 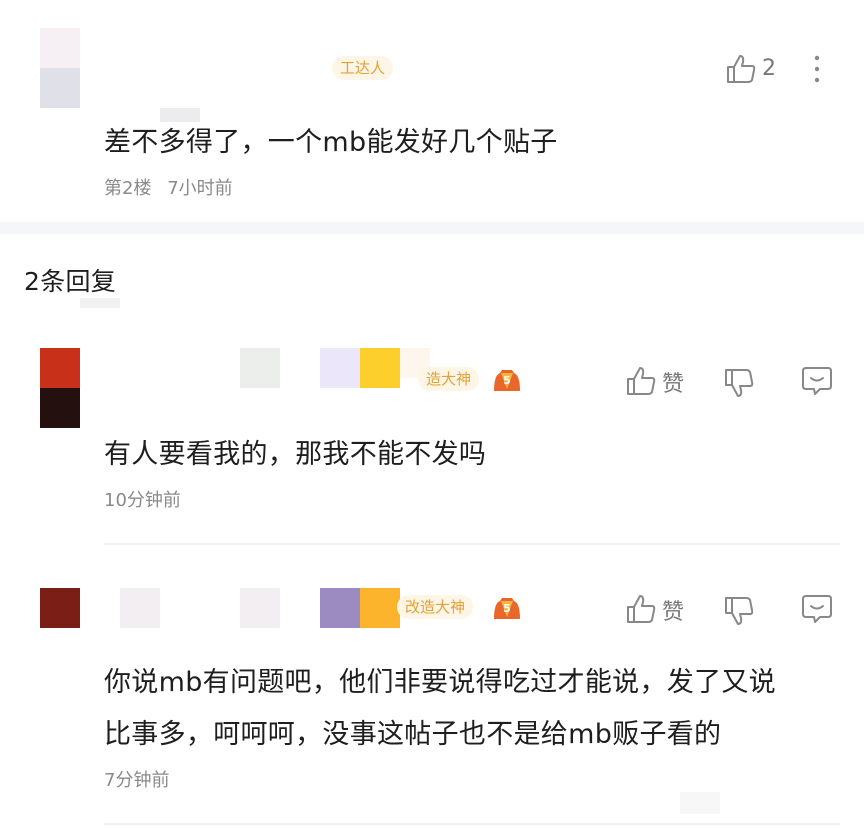 I want to click on post-time: 10分钟前, so click(x=142, y=500).